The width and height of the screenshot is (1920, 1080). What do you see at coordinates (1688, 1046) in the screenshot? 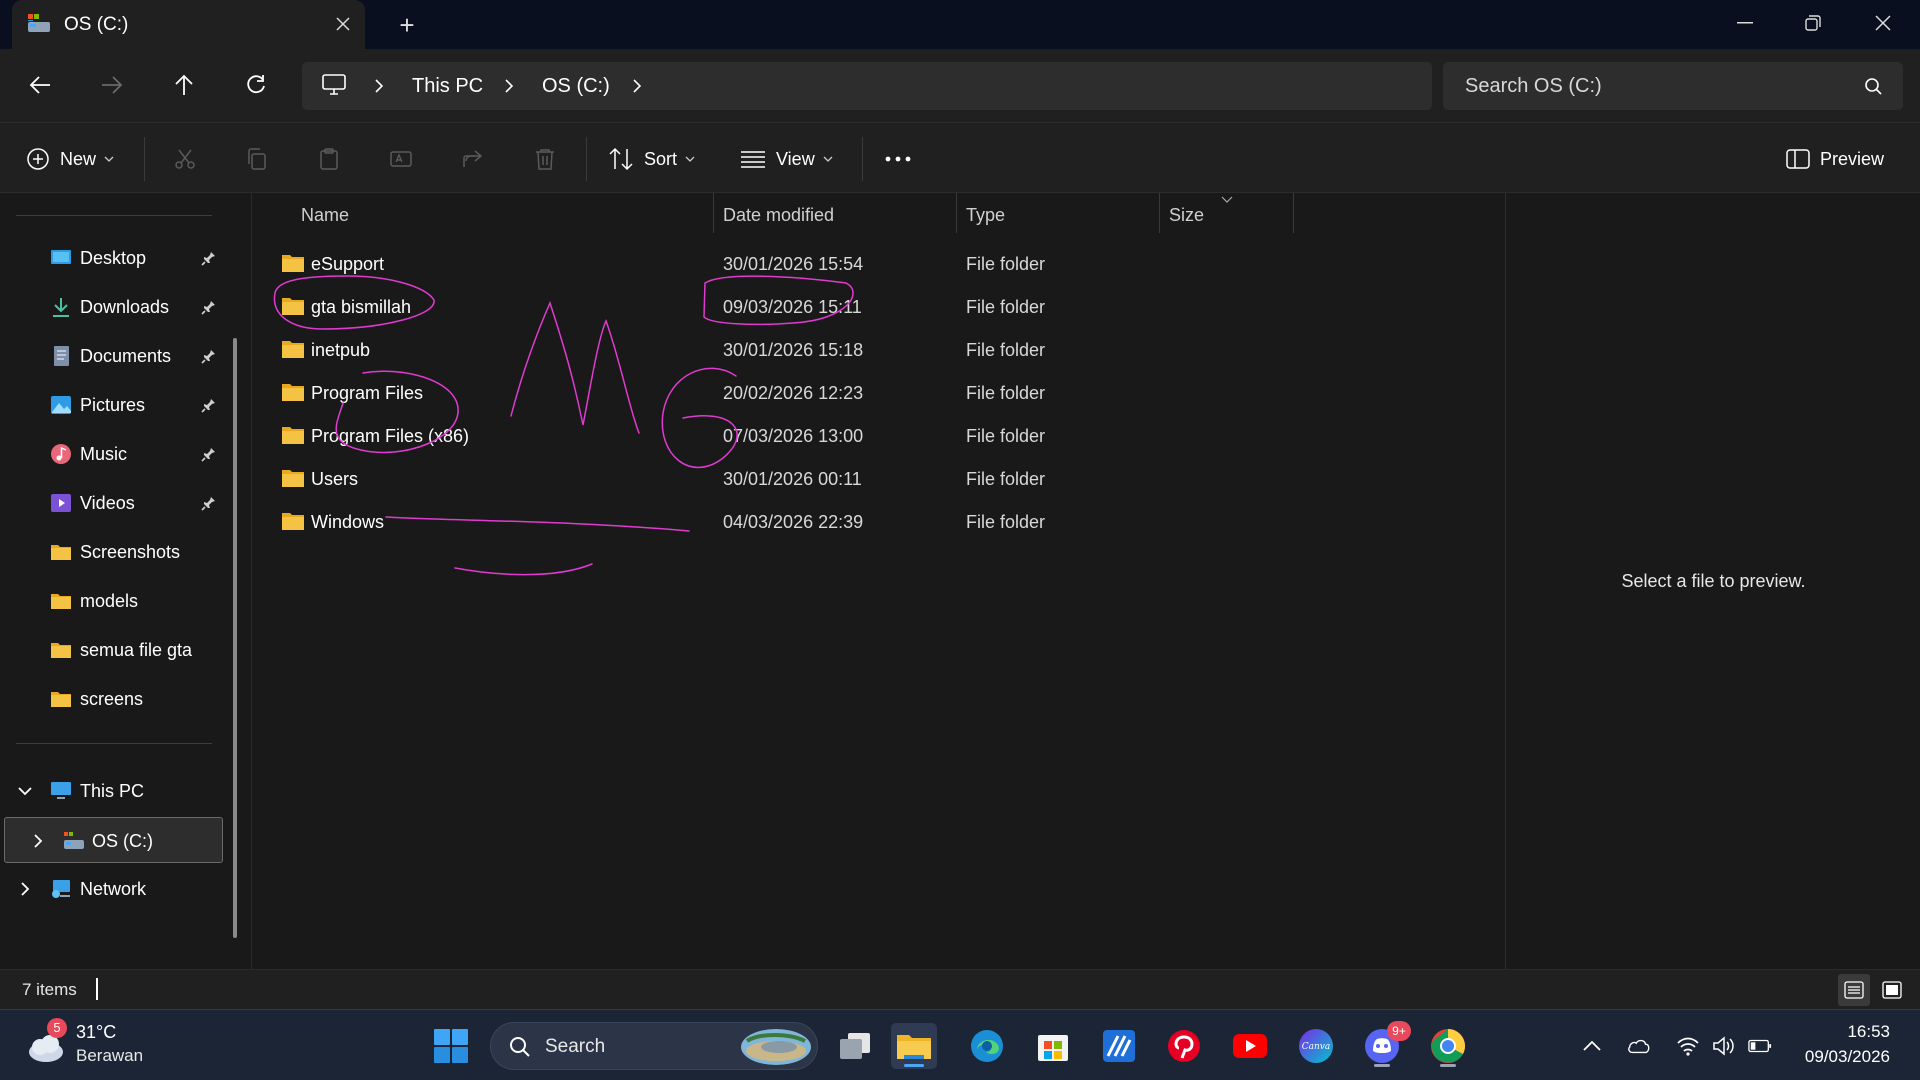
I see `wifi-tray` at bounding box center [1688, 1046].